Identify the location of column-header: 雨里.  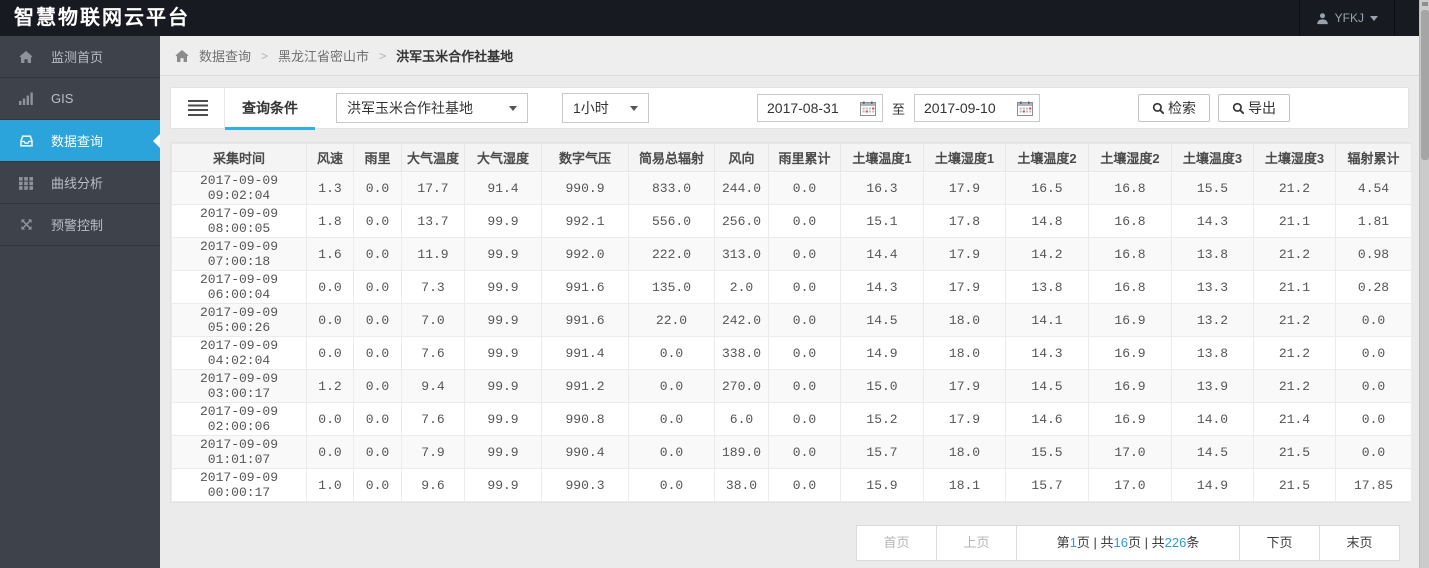
(377, 157).